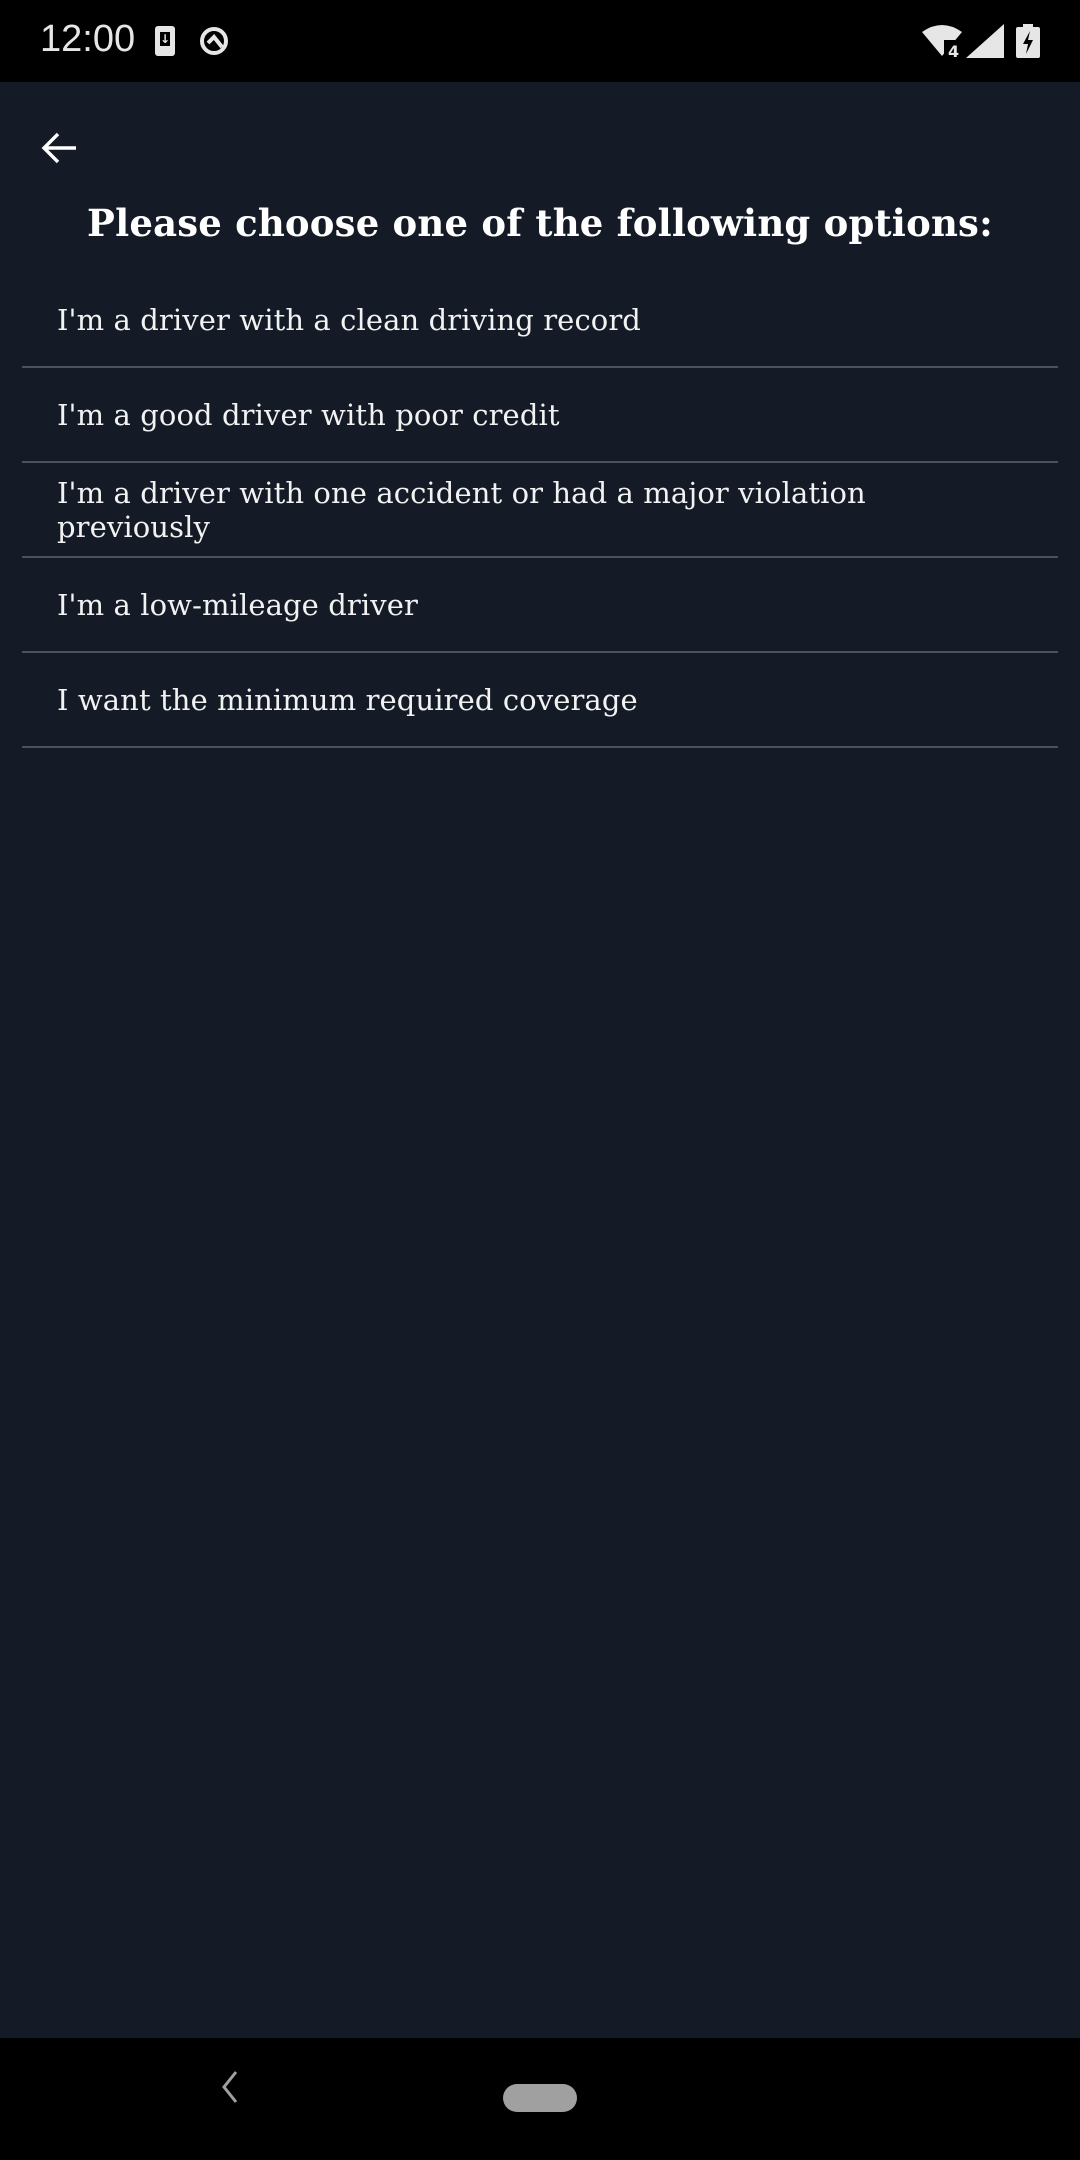 The width and height of the screenshot is (1080, 2160). Describe the element at coordinates (88, 39) in the screenshot. I see `status-time: 12:00` at that location.